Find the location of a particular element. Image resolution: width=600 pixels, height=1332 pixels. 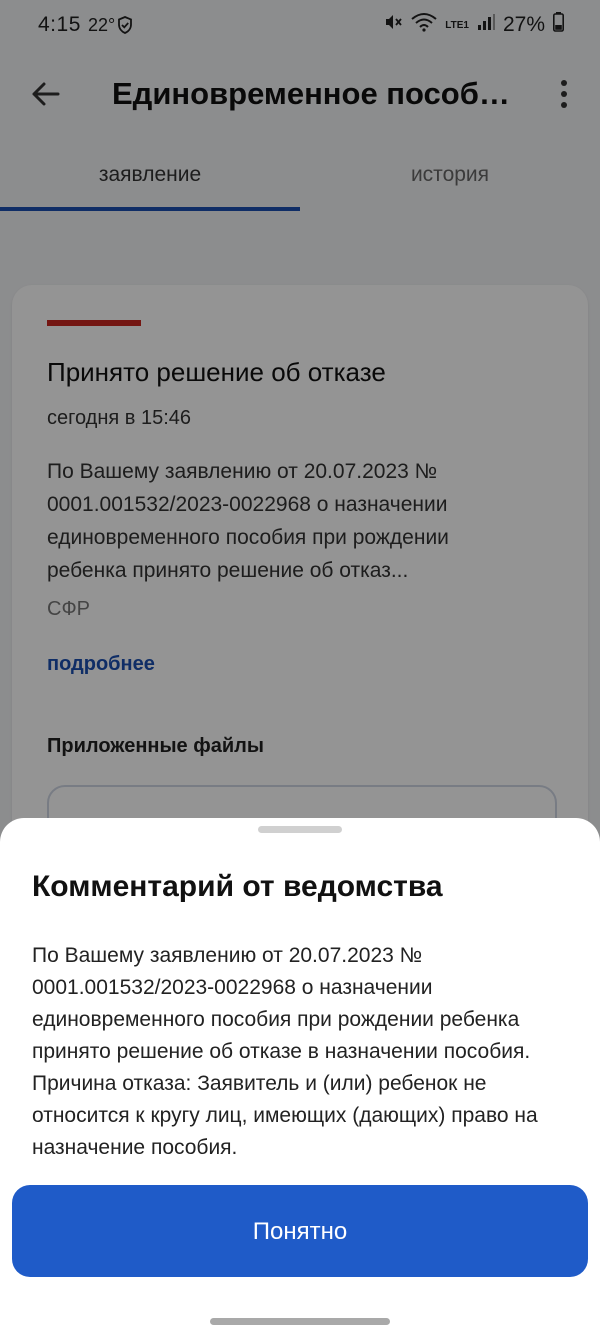

sheet-title: Комментарий от ведомства is located at coordinates (237, 886).